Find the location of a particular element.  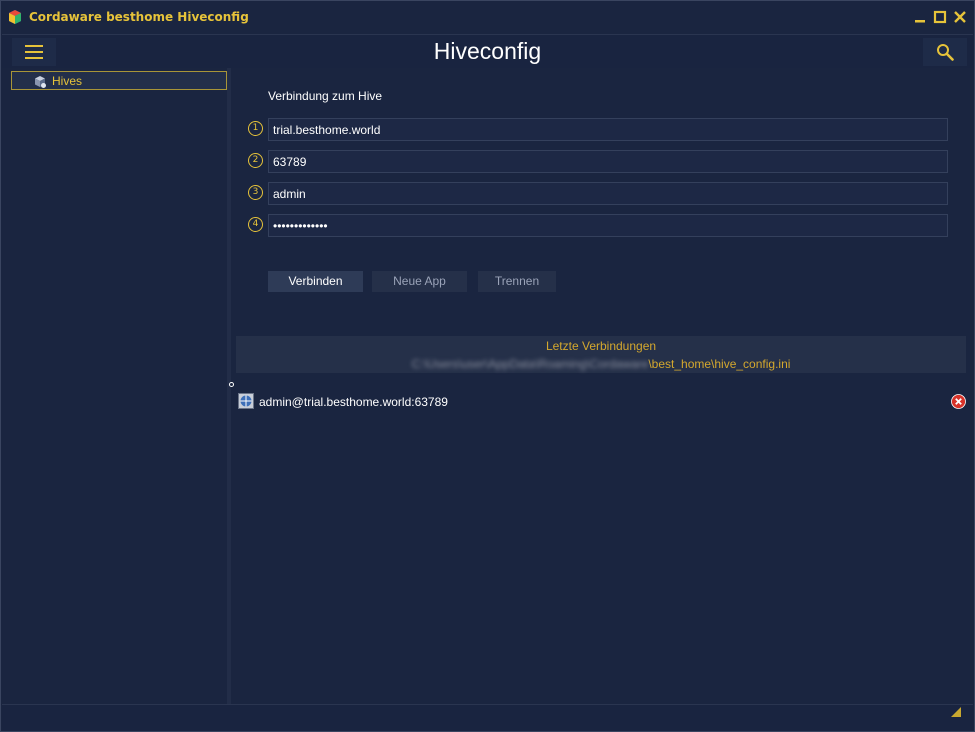

header-bar: Hiveconfig is located at coordinates (487, 51).